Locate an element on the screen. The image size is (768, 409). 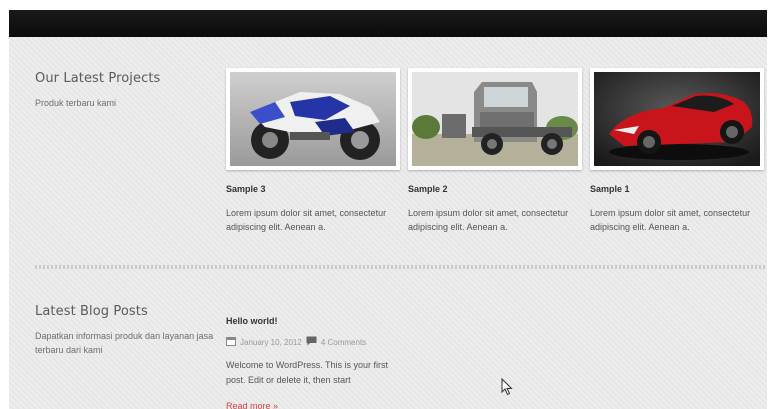
blog-post-meta: January 10, 2012 4 Comments is located at coordinates (296, 342).